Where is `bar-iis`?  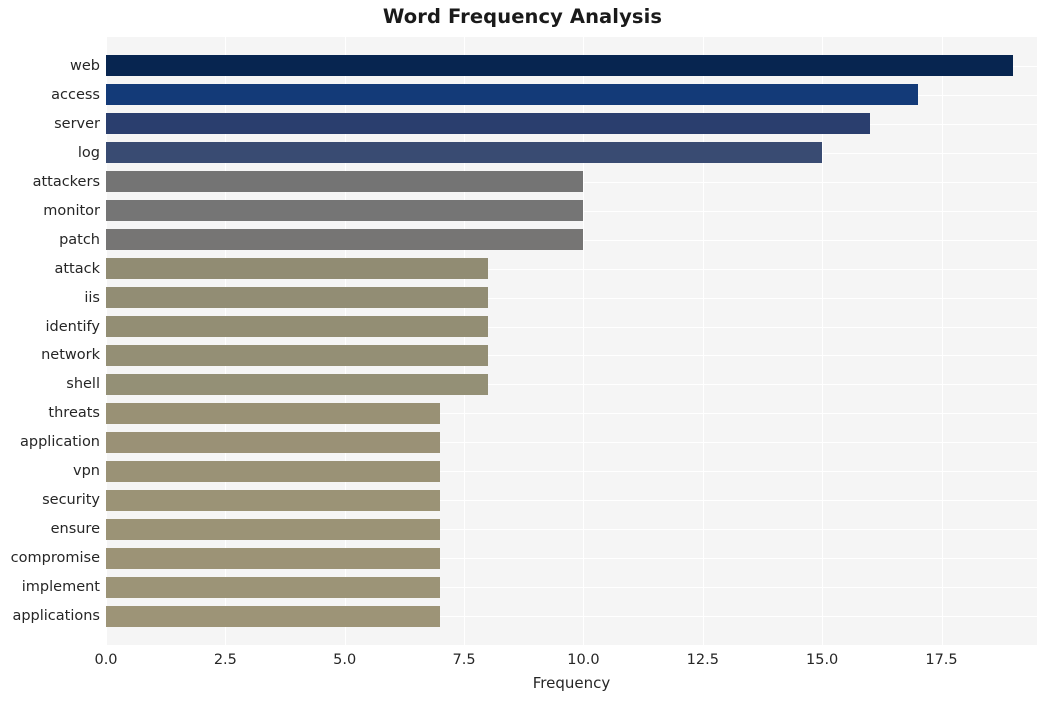
bar-iis is located at coordinates (297, 298).